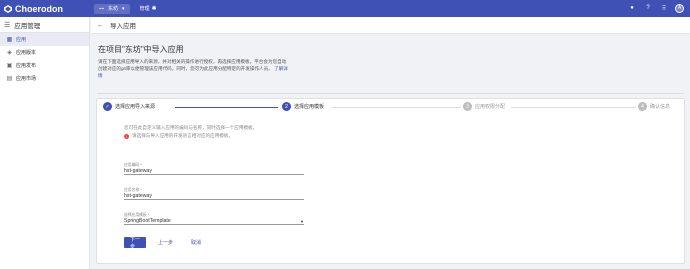 The width and height of the screenshot is (690, 269). I want to click on sidebar-item-label: 应用市场, so click(26, 79).